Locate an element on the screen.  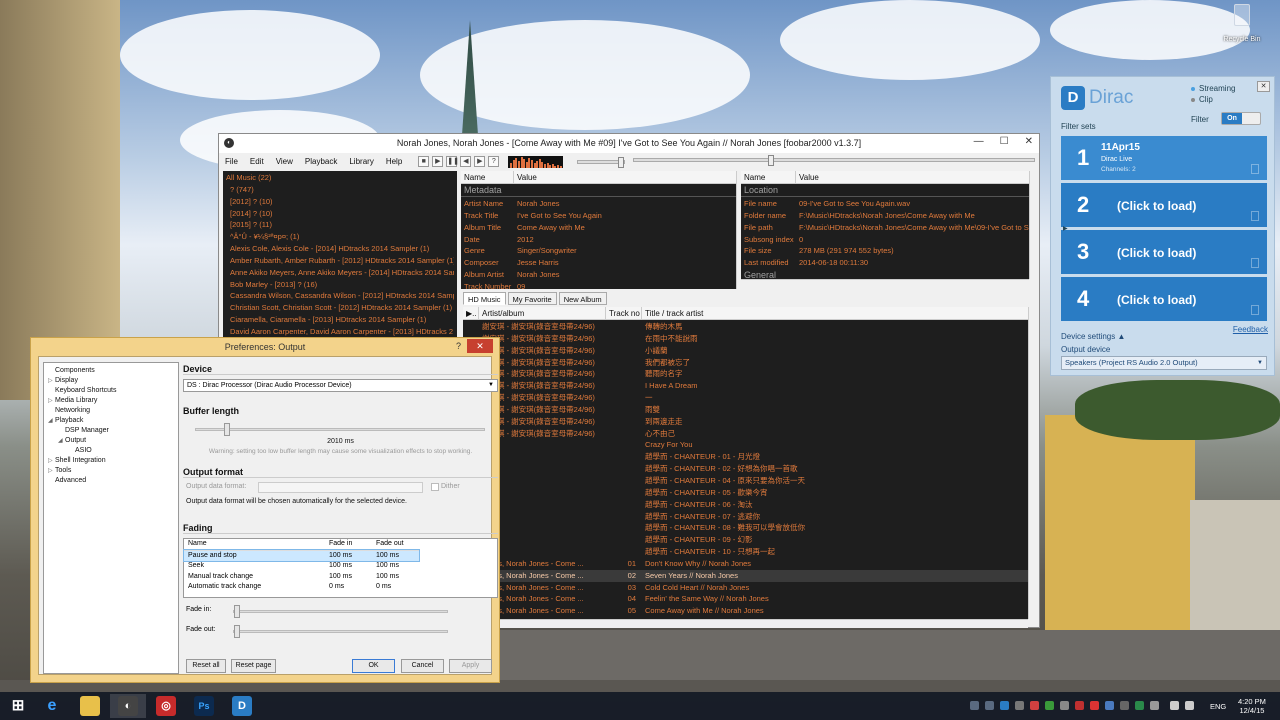
playlist-row: 趙學而 - CHANTEUR - 10 - 只想再一起 is located at coordinates (745, 552).